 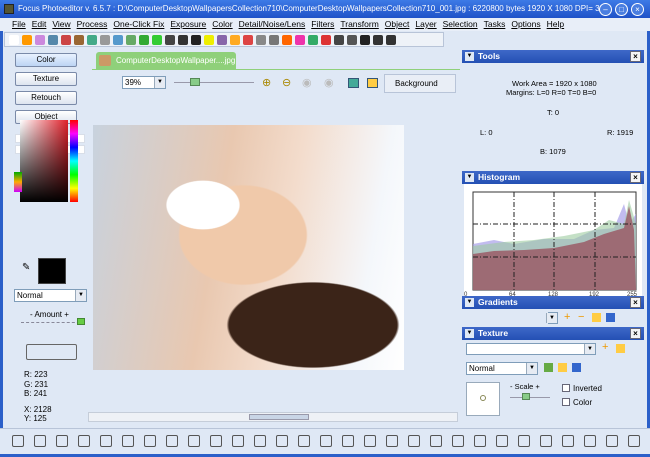 What do you see at coordinates (620, 348) in the screenshot?
I see `open-texture-icon` at bounding box center [620, 348].